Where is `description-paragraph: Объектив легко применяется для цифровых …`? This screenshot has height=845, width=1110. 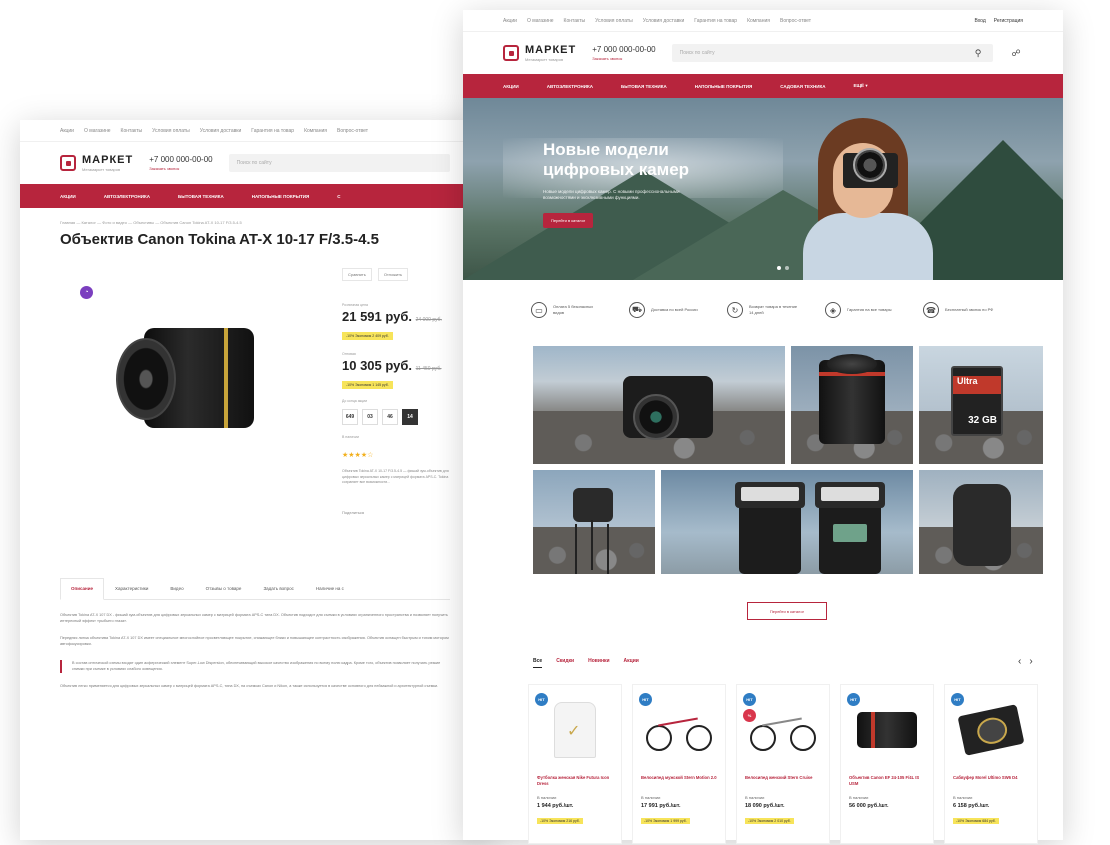 description-paragraph: Объектив легко применяется для цифровых … is located at coordinates (249, 685).